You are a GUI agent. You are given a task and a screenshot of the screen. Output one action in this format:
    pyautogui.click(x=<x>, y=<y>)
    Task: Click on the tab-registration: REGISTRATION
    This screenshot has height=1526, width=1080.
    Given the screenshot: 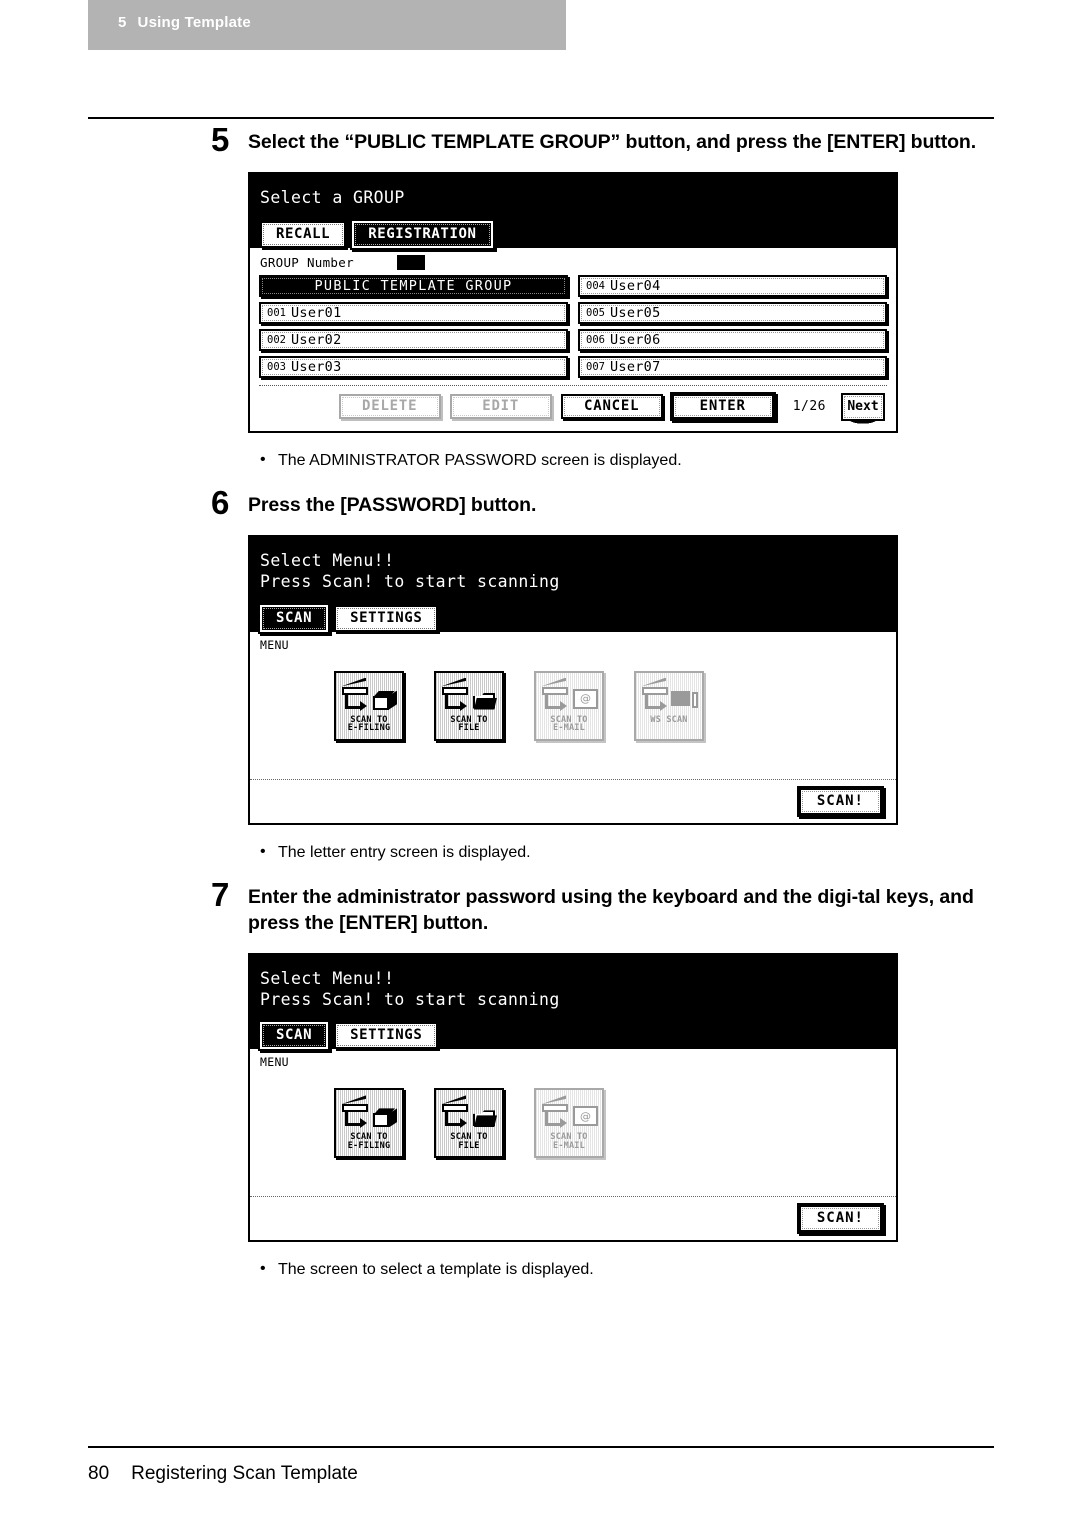 What is the action you would take?
    pyautogui.click(x=422, y=234)
    